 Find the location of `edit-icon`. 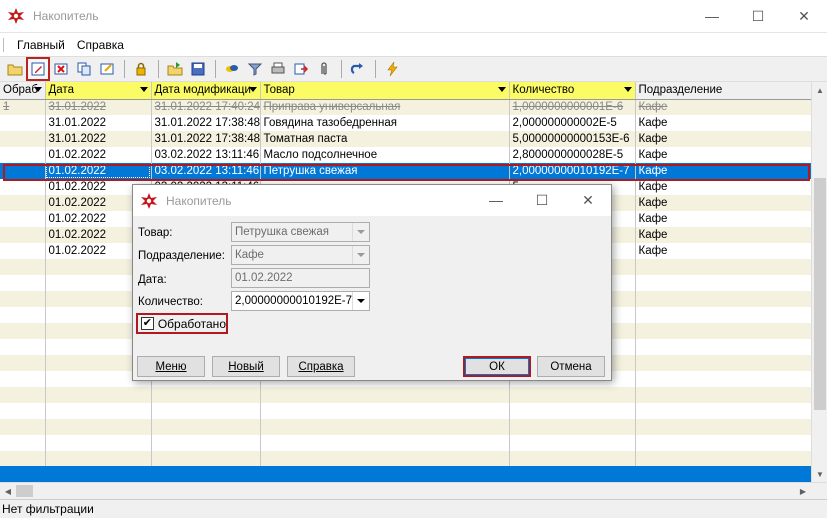

edit-icon is located at coordinates (38, 69).